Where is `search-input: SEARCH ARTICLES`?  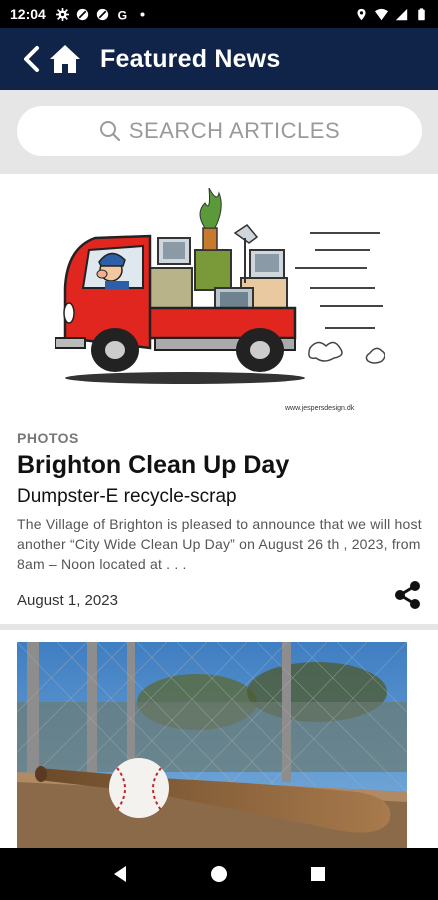 search-input: SEARCH ARTICLES is located at coordinates (219, 131).